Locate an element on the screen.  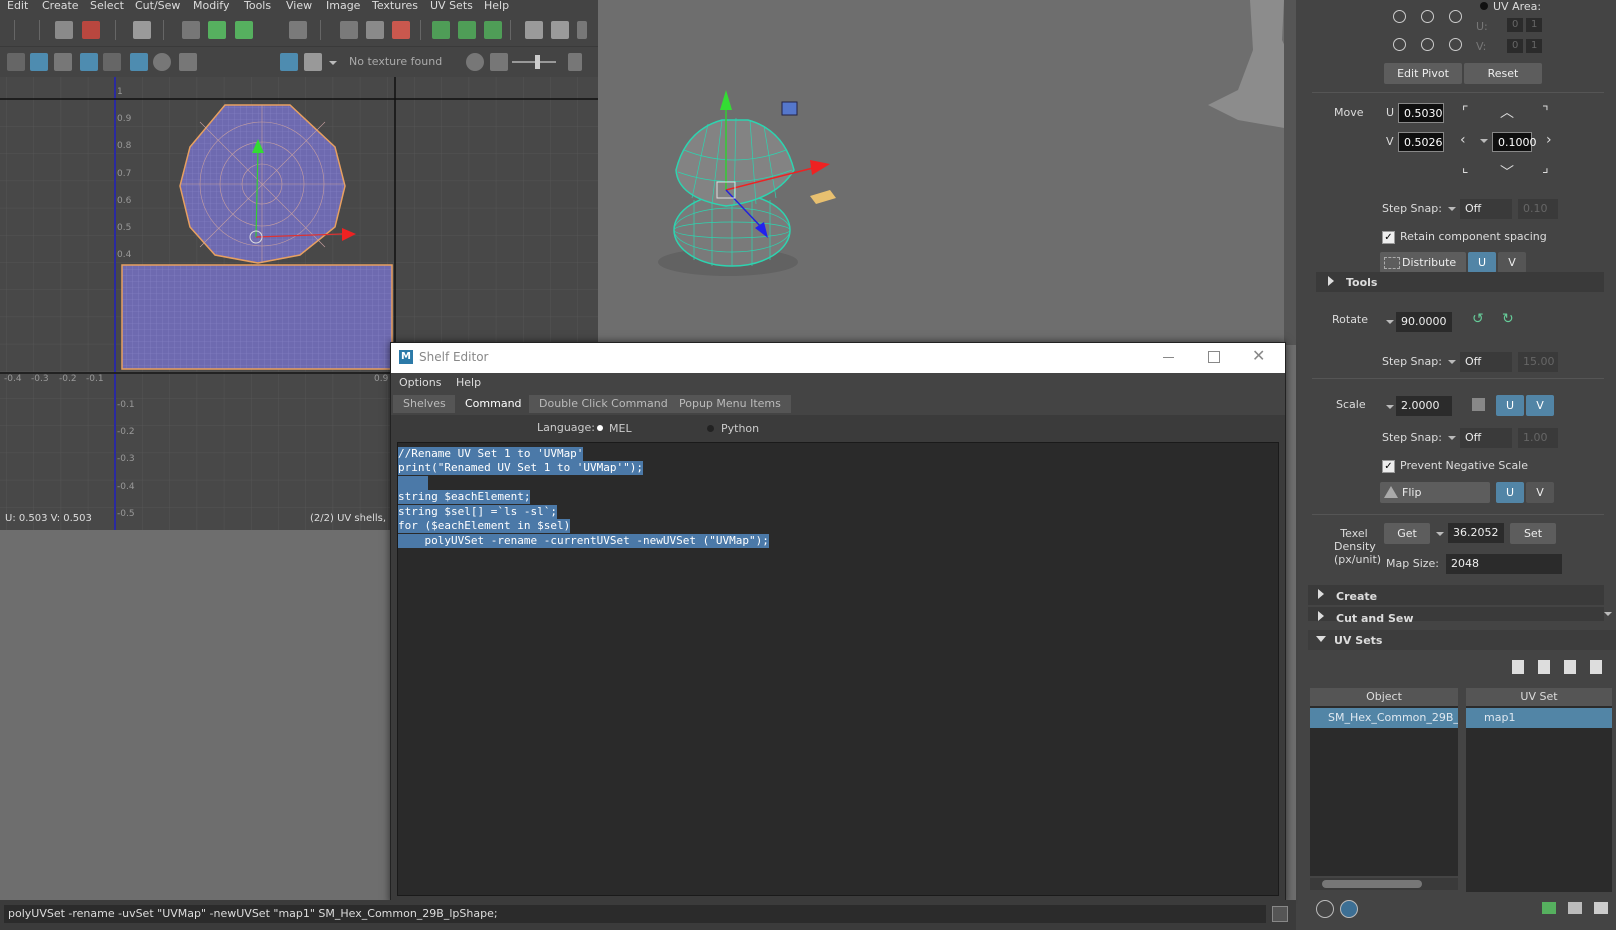
transform-tool-icon is located at coordinates (91, 30).